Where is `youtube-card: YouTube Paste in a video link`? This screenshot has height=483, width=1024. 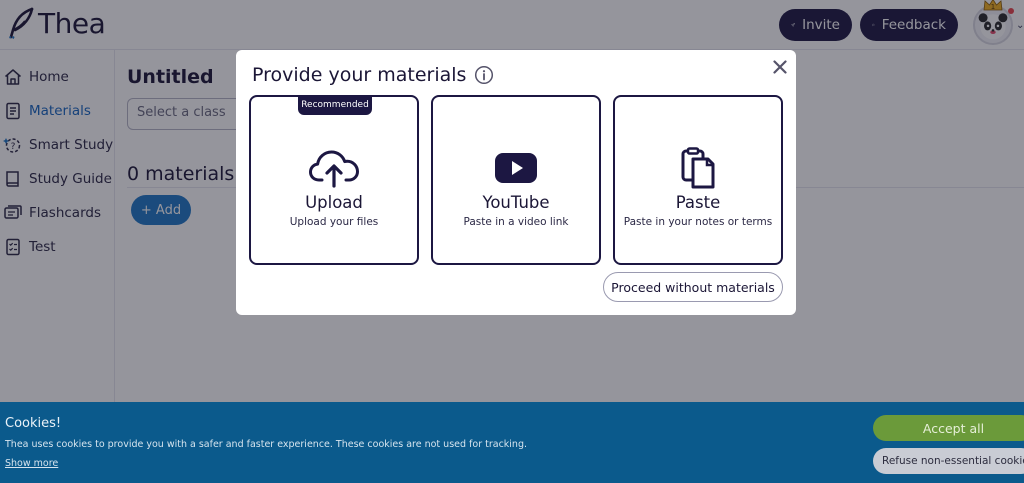 youtube-card: YouTube Paste in a video link is located at coordinates (516, 180).